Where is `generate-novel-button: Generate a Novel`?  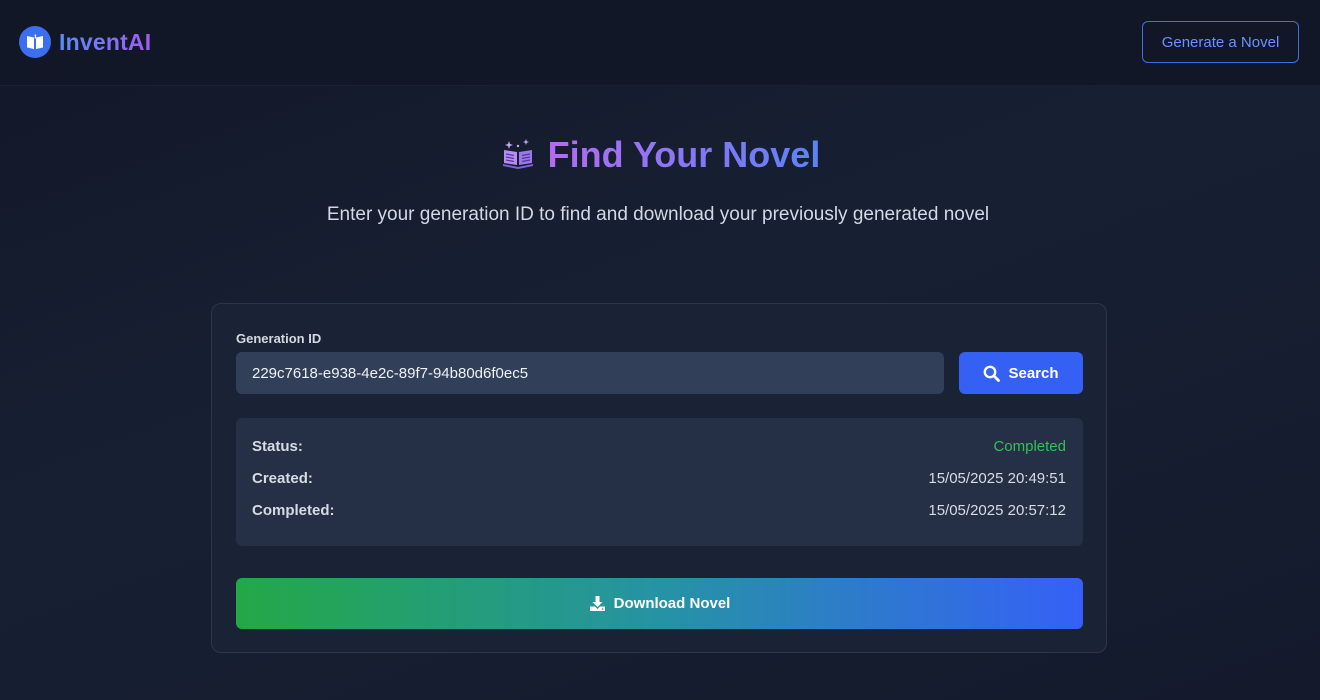 generate-novel-button: Generate a Novel is located at coordinates (1220, 42).